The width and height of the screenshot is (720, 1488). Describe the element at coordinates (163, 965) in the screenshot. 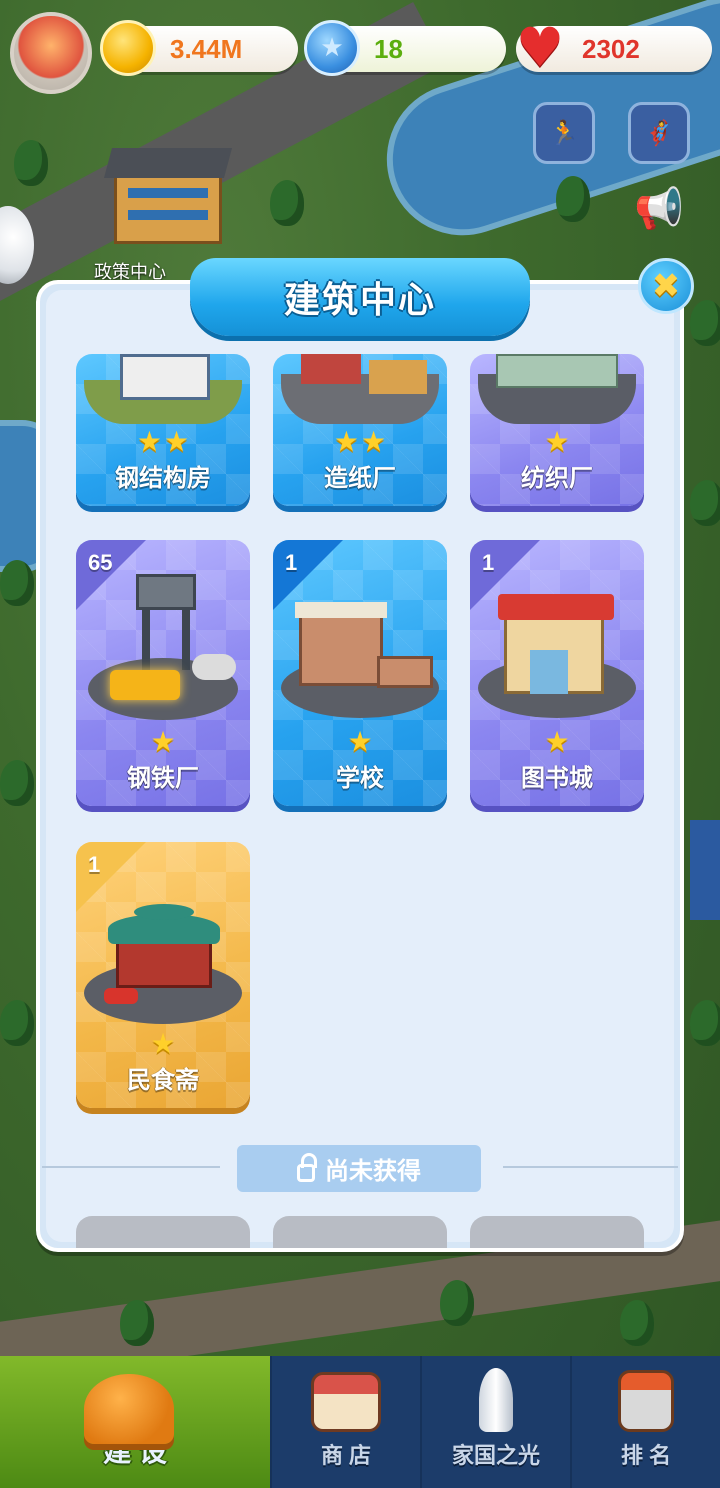

I see `restaurant-building-image` at that location.